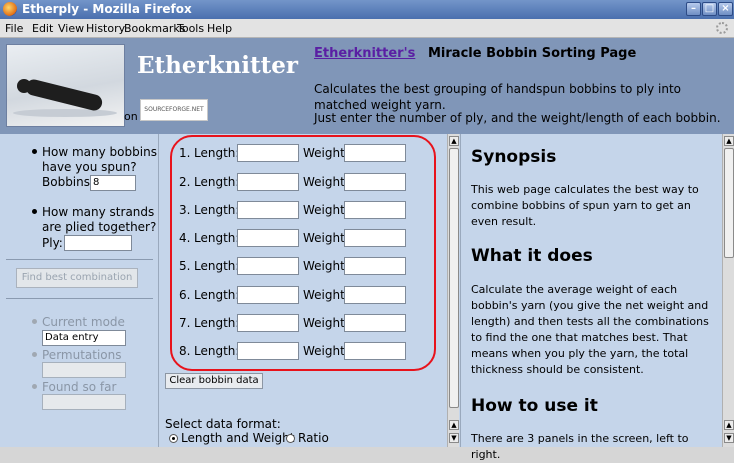  Describe the element at coordinates (79, 387) in the screenshot. I see `found-so-far-label: Found so far` at that location.